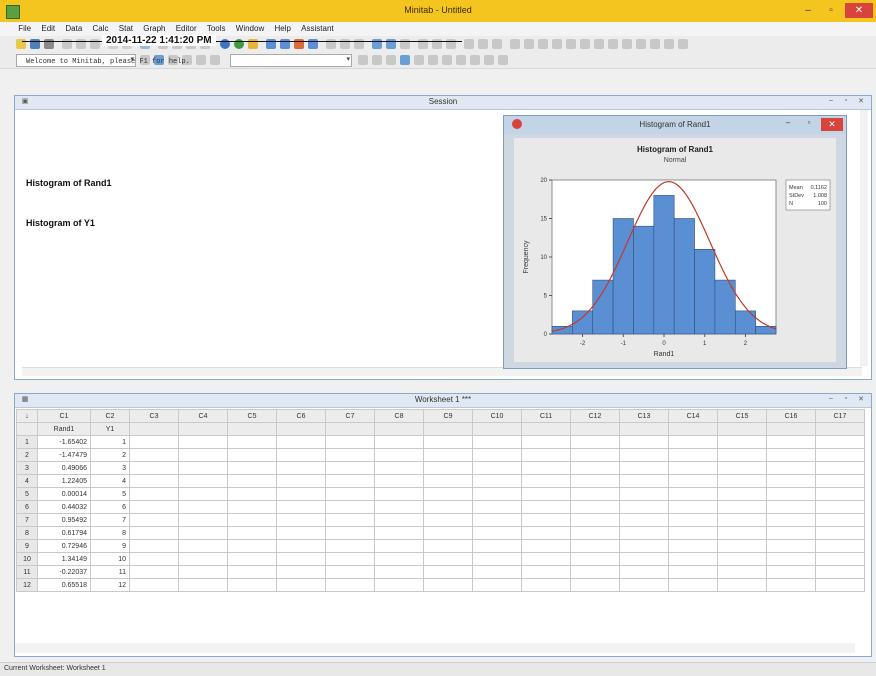 The image size is (876, 676). I want to click on graph-title-bar: Histogram of Rand1 – ▫ ✕, so click(675, 125).